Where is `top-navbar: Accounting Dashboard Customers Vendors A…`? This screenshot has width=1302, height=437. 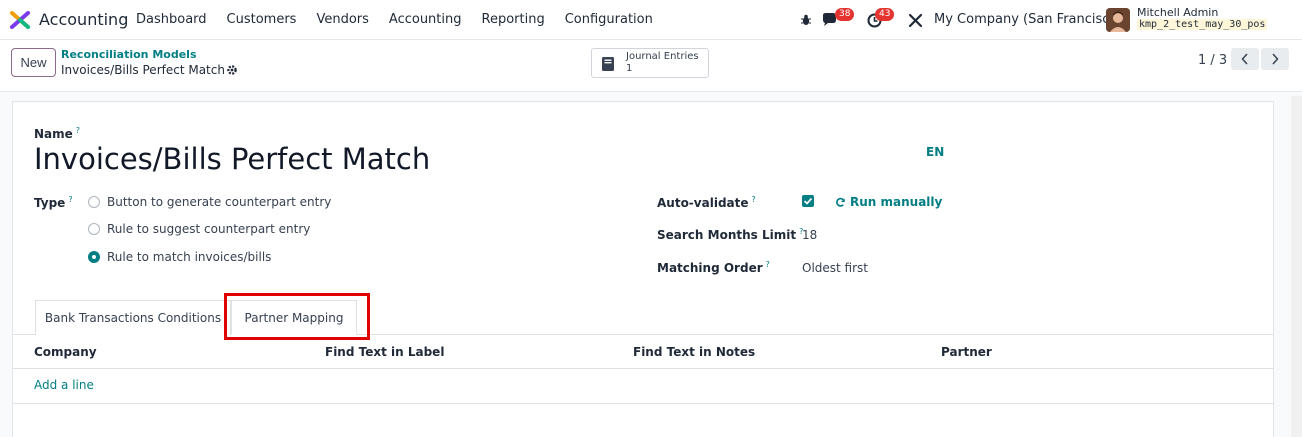 top-navbar: Accounting Dashboard Customers Vendors A… is located at coordinates (651, 20).